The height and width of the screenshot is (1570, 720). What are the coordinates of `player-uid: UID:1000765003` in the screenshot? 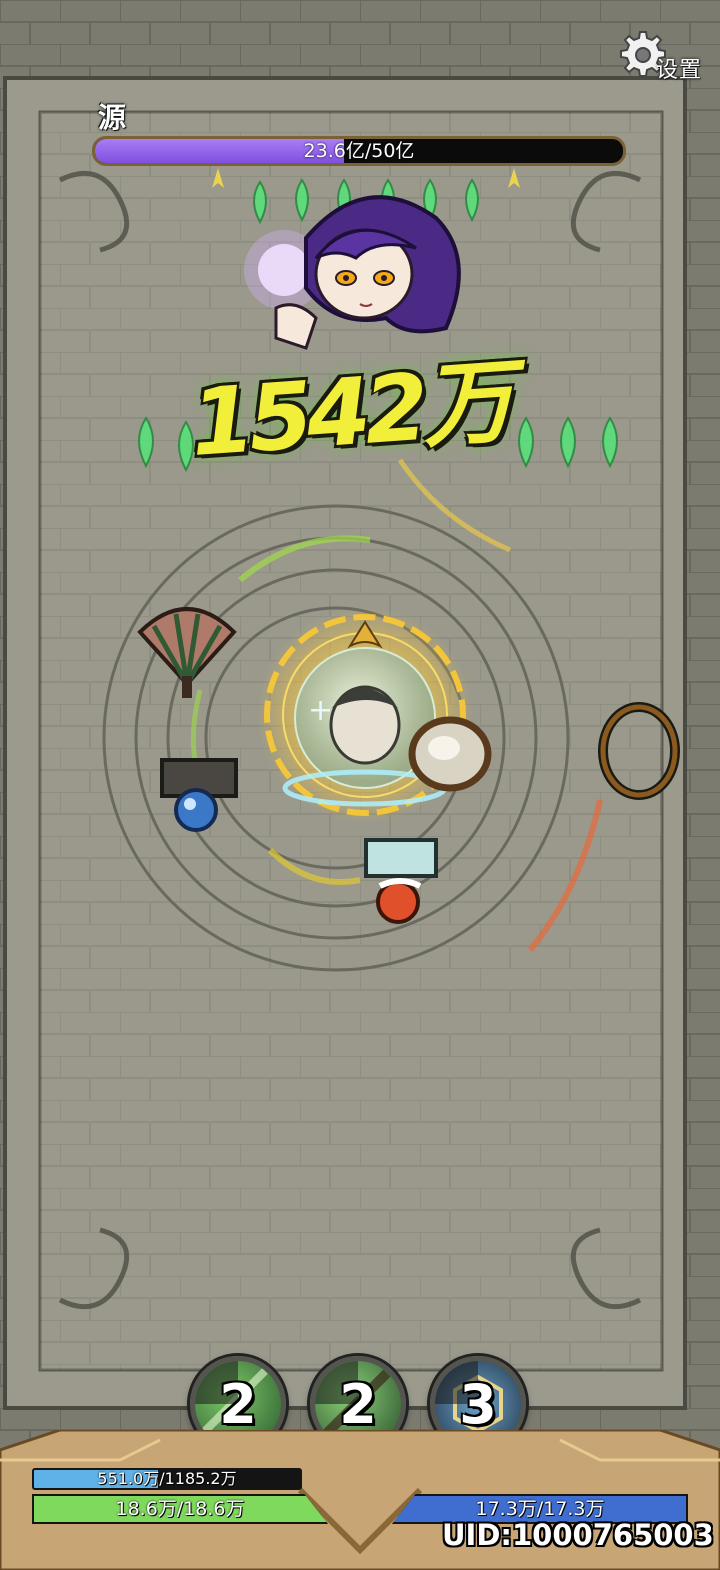 It's located at (578, 1535).